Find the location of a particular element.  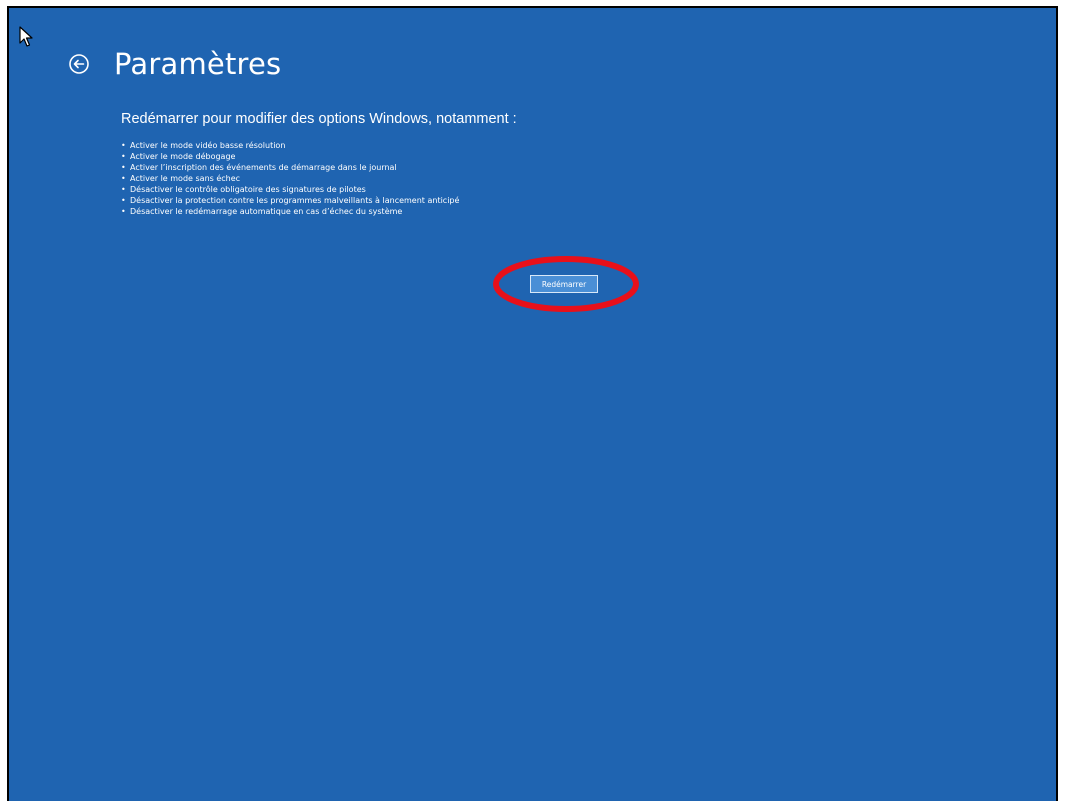

option-label: Activer le mode sans échec is located at coordinates (185, 178).